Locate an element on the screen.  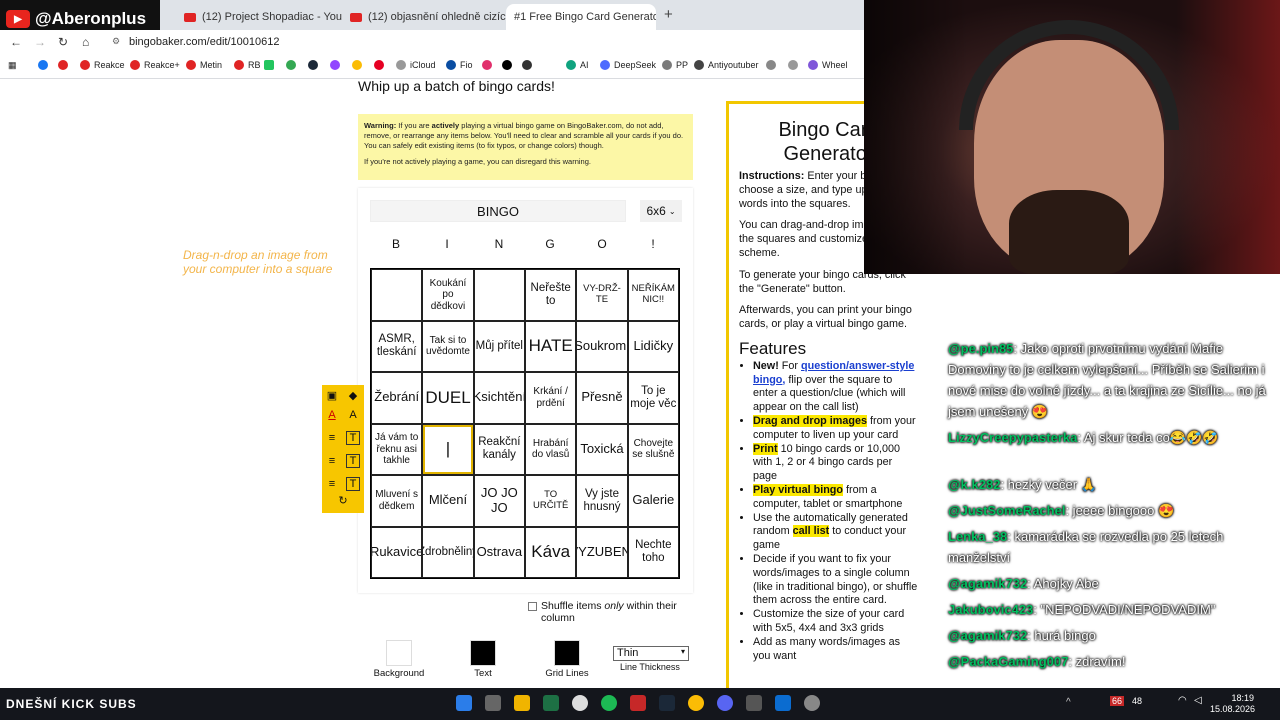
globe-icon is located at coordinates (773, 65).